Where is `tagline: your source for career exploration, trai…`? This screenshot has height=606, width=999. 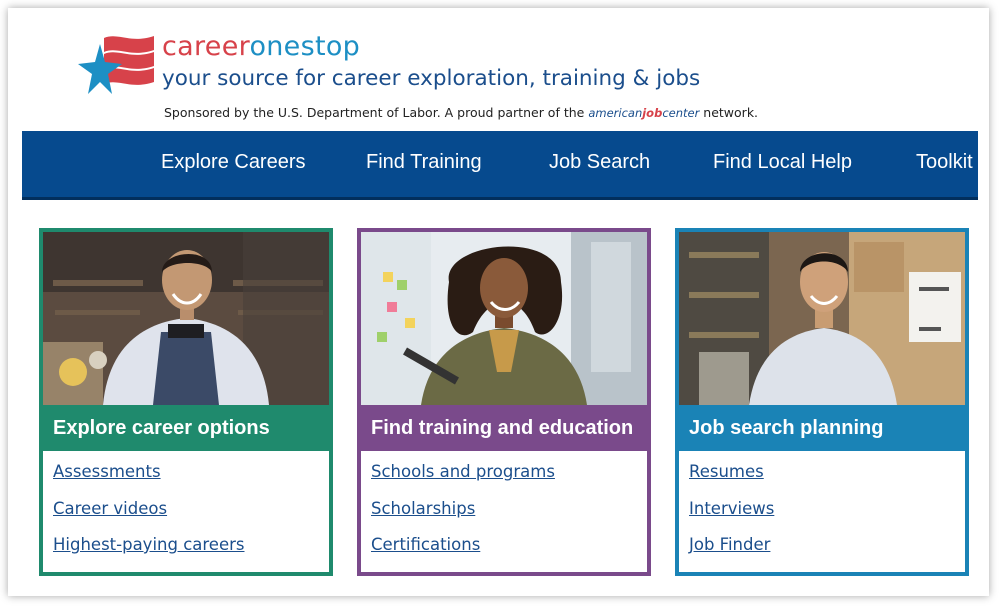 tagline: your source for career exploration, trai… is located at coordinates (431, 78).